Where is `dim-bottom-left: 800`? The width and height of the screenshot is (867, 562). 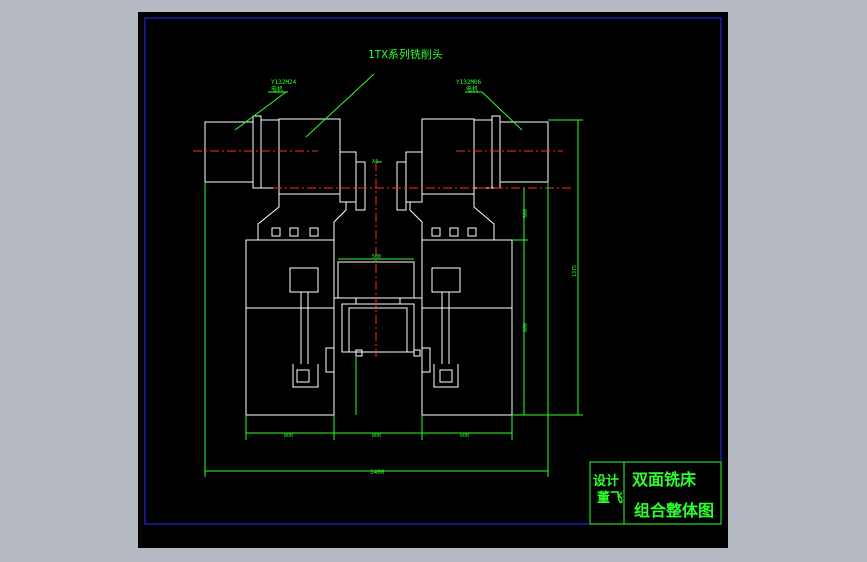 dim-bottom-left: 800 is located at coordinates (288, 436).